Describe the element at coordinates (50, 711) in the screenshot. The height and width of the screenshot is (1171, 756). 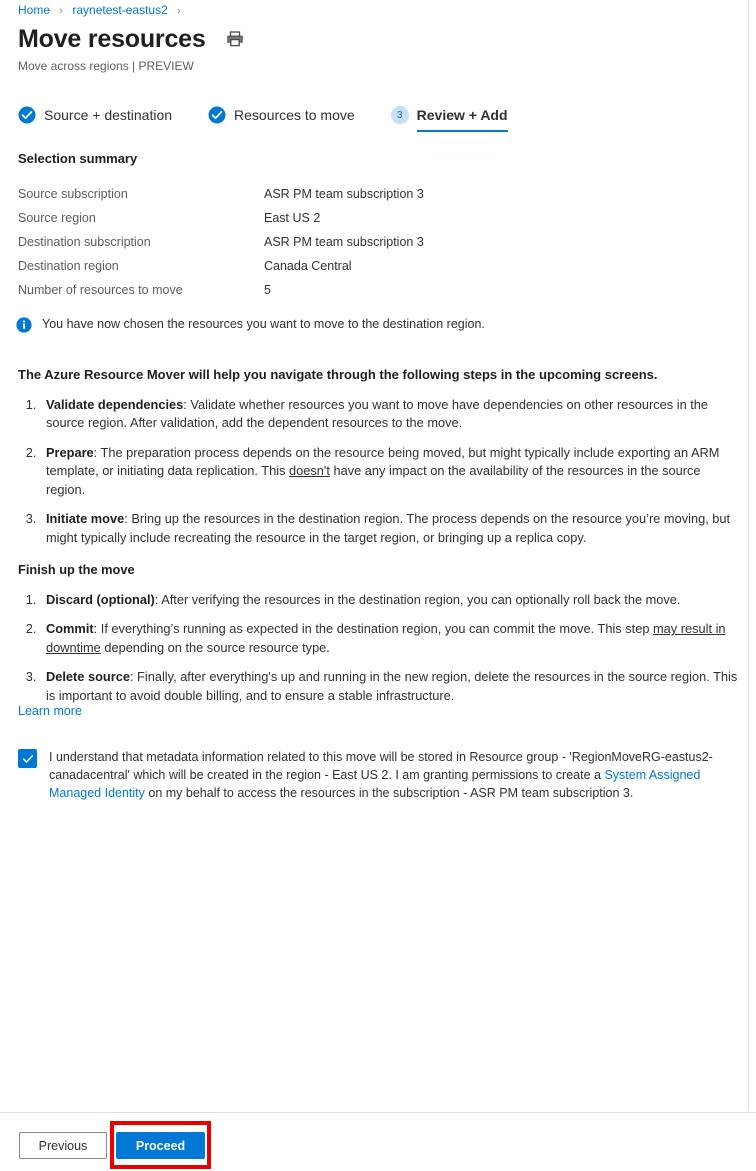
I see `learn-more-link: Learn more` at that location.